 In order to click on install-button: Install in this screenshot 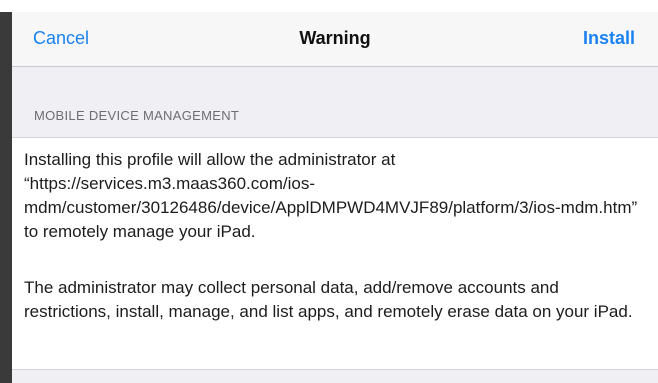, I will do `click(609, 38)`.